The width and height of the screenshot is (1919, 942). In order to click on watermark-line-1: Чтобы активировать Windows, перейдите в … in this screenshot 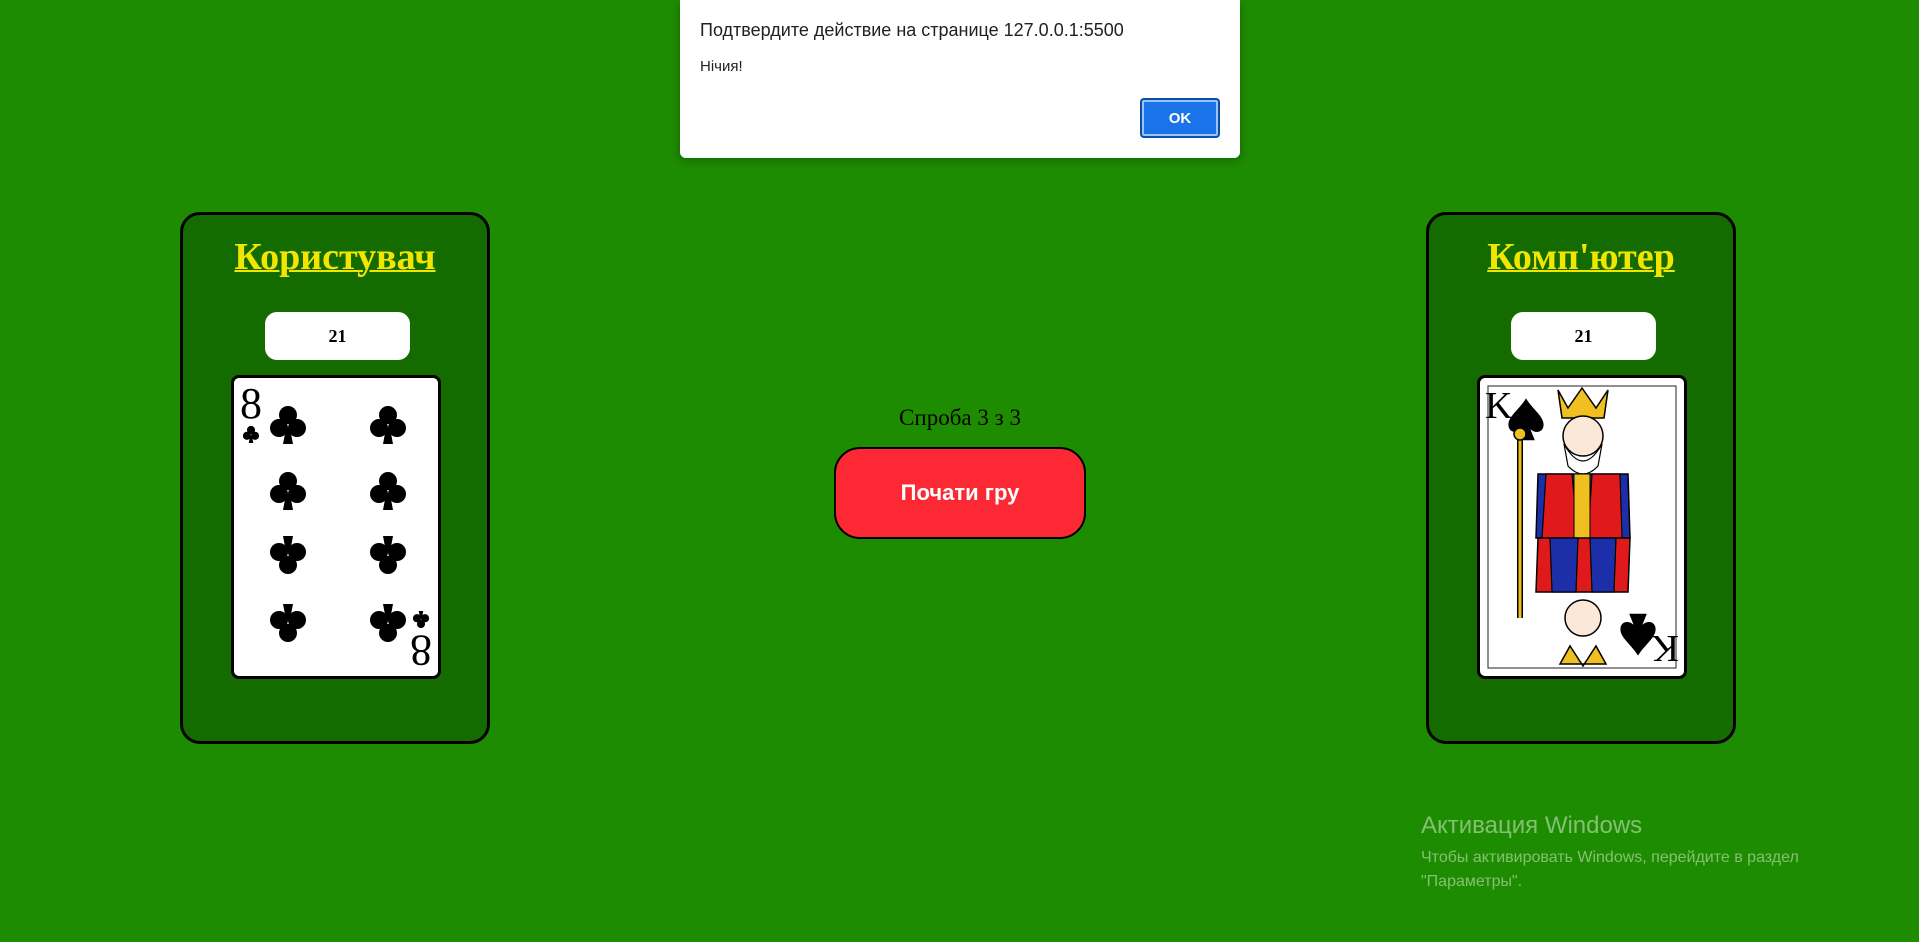, I will do `click(1610, 857)`.